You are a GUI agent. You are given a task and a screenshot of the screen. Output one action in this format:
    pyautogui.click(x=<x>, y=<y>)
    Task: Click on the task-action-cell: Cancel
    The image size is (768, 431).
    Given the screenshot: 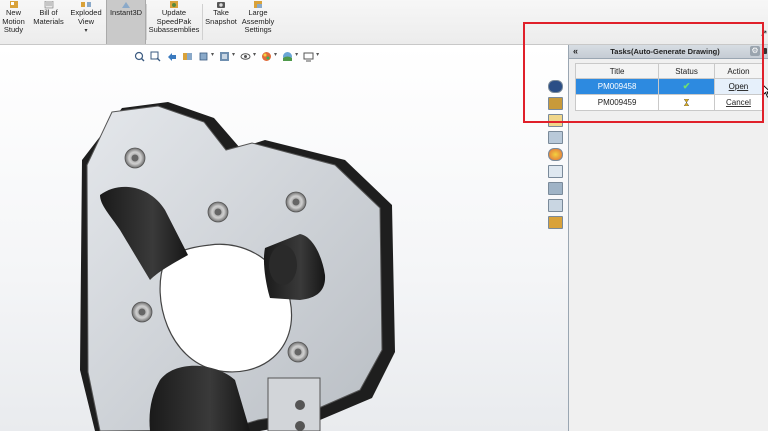 What is the action you would take?
    pyautogui.click(x=738, y=102)
    